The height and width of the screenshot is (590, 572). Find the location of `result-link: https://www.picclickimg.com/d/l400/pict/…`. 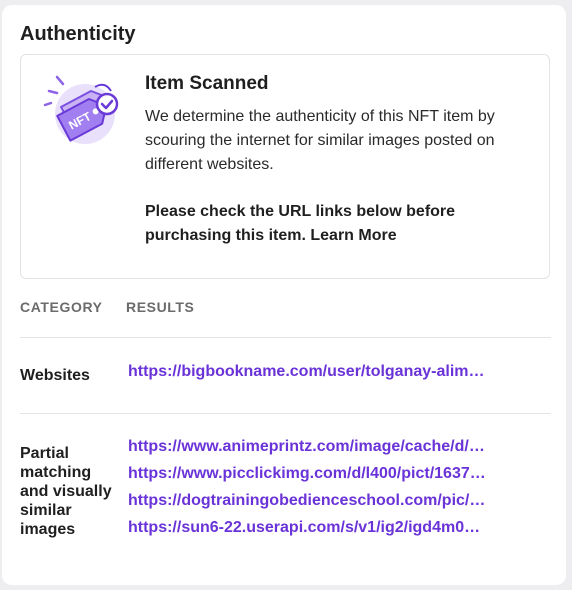

result-link: https://www.picclickimg.com/d/l400/pict/… is located at coordinates (308, 474).